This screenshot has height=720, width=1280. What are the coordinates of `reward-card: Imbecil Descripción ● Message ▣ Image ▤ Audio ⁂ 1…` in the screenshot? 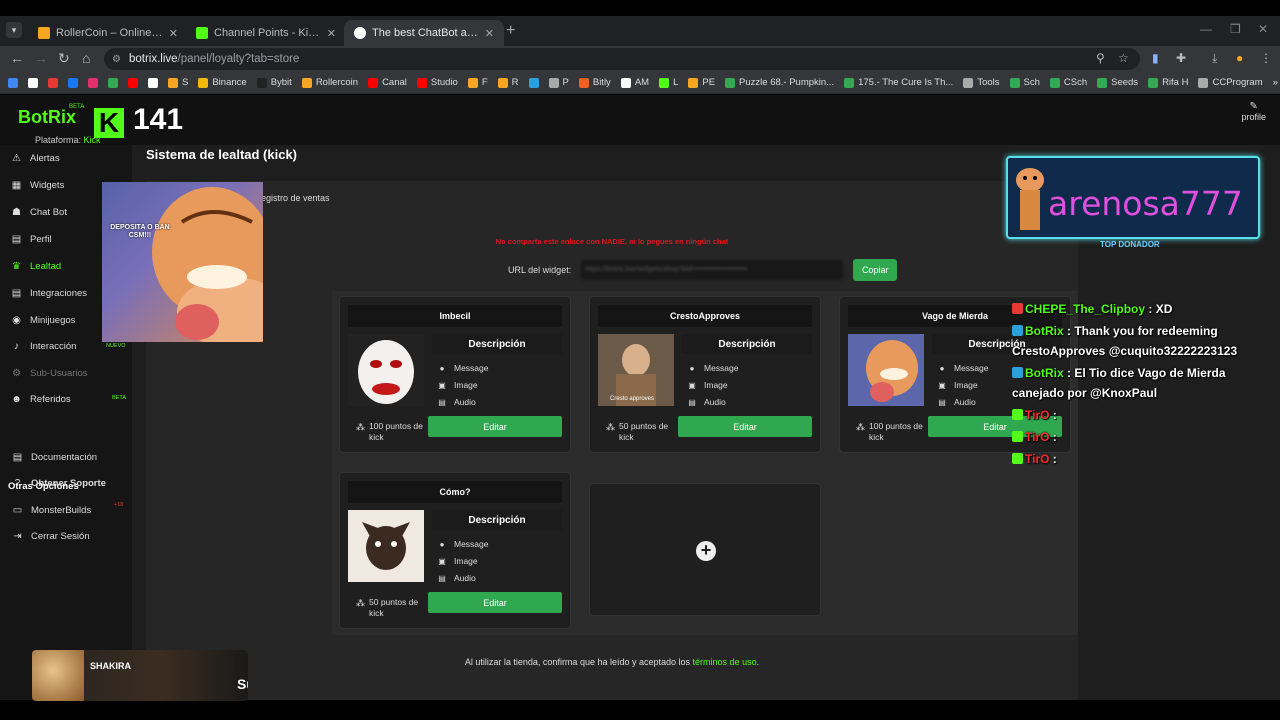 It's located at (455, 374).